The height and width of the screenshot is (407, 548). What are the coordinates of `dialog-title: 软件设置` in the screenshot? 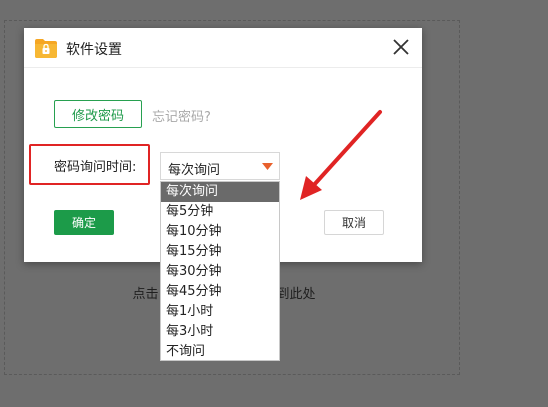 It's located at (94, 50).